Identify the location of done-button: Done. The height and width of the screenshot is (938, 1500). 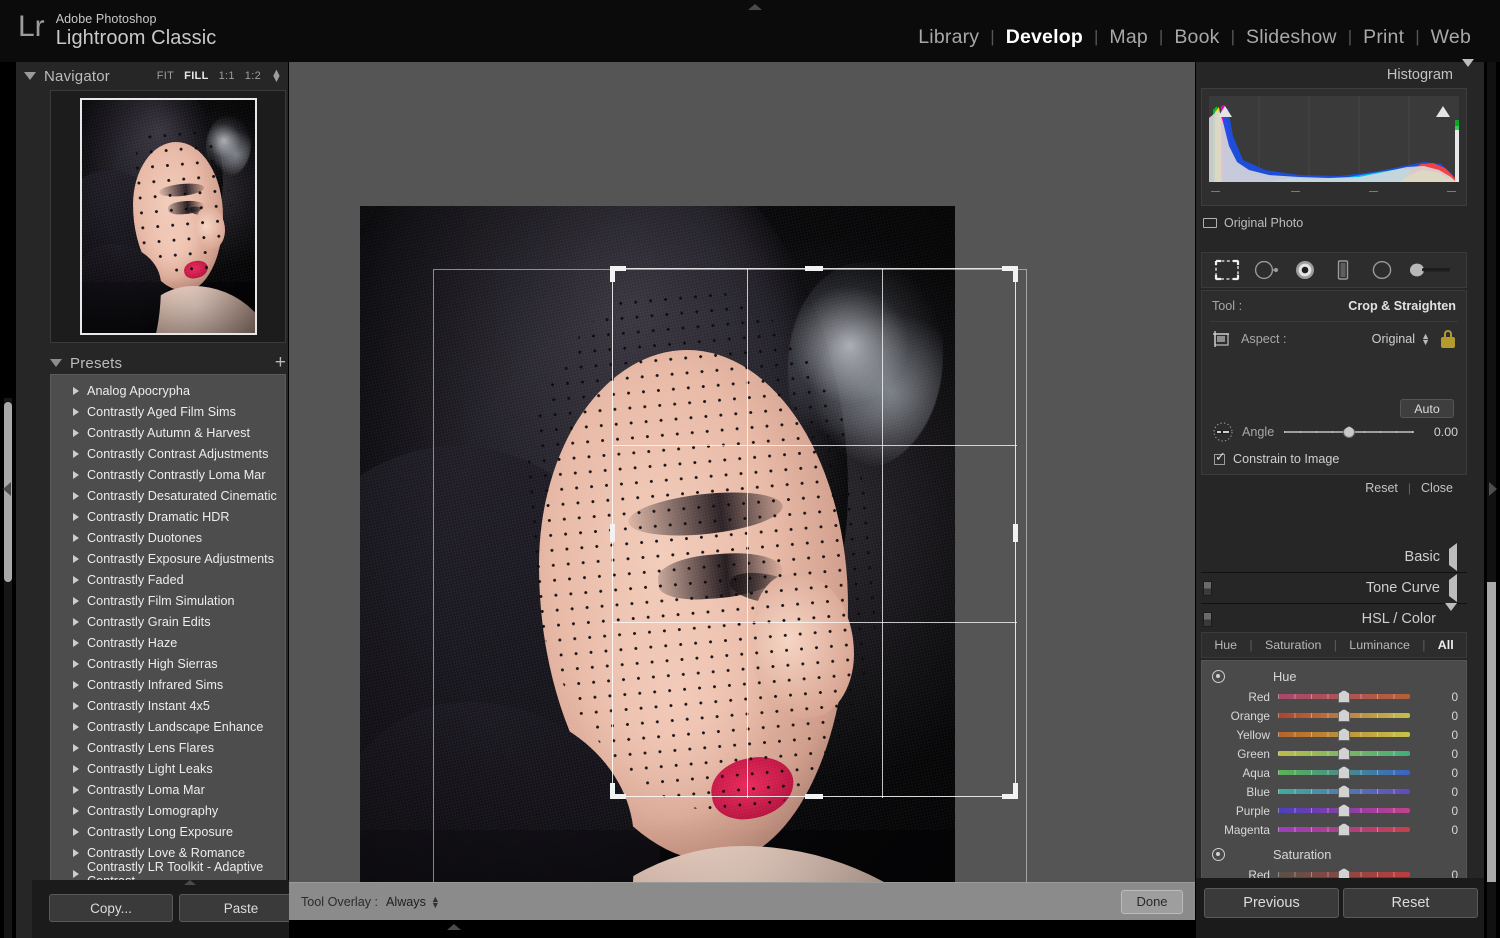
(1152, 901).